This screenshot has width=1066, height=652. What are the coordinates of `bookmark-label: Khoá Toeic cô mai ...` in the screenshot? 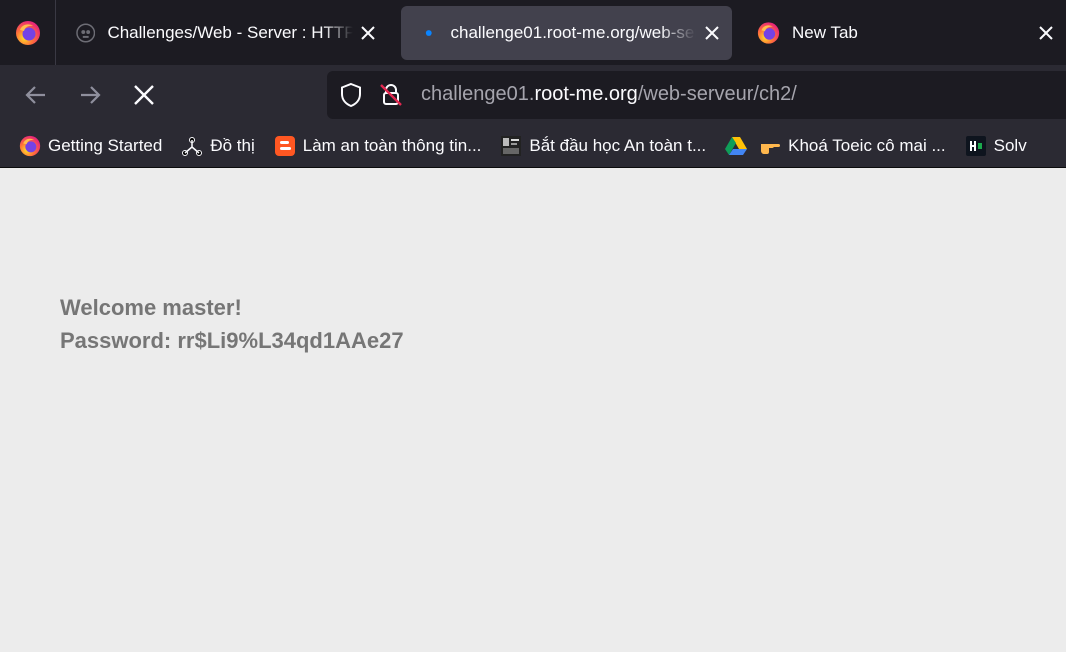 It's located at (867, 145).